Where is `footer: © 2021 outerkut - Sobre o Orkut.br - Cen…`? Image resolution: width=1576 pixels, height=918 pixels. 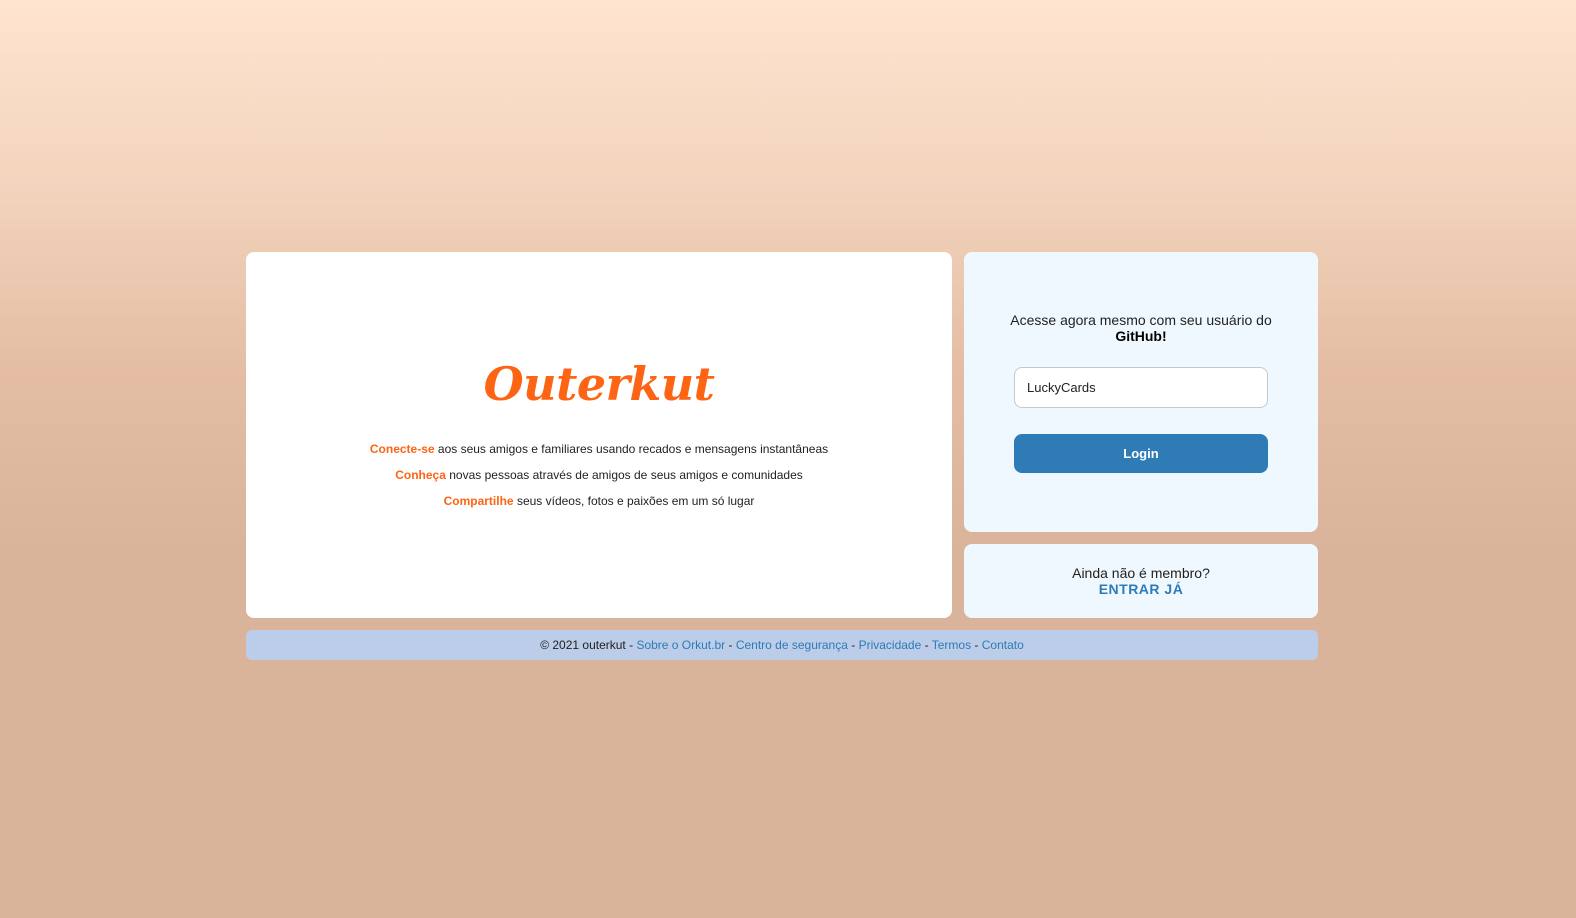 footer: © 2021 outerkut - Sobre o Orkut.br - Cen… is located at coordinates (782, 645).